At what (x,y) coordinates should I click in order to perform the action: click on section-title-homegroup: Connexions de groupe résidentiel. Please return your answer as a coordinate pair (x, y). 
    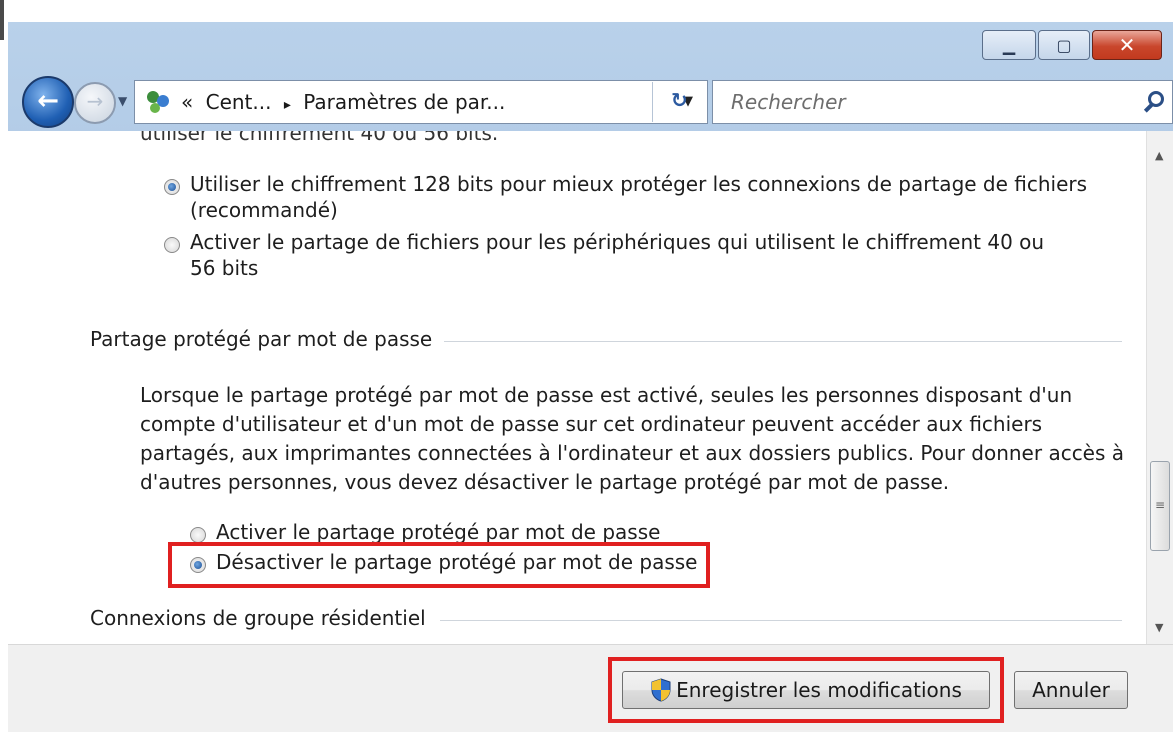
    Looking at the image, I should click on (264, 618).